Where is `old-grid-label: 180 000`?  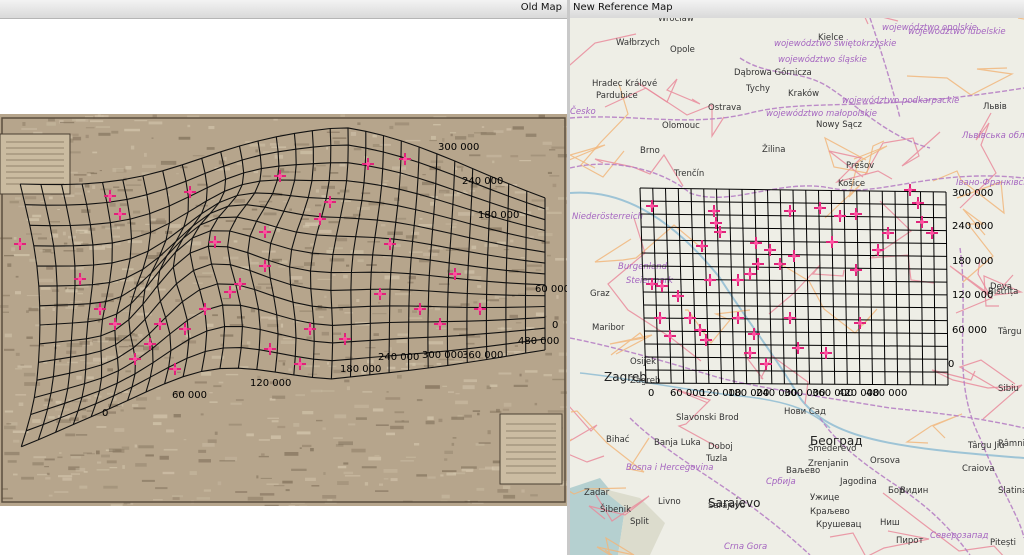
old-grid-label: 180 000 is located at coordinates (498, 215).